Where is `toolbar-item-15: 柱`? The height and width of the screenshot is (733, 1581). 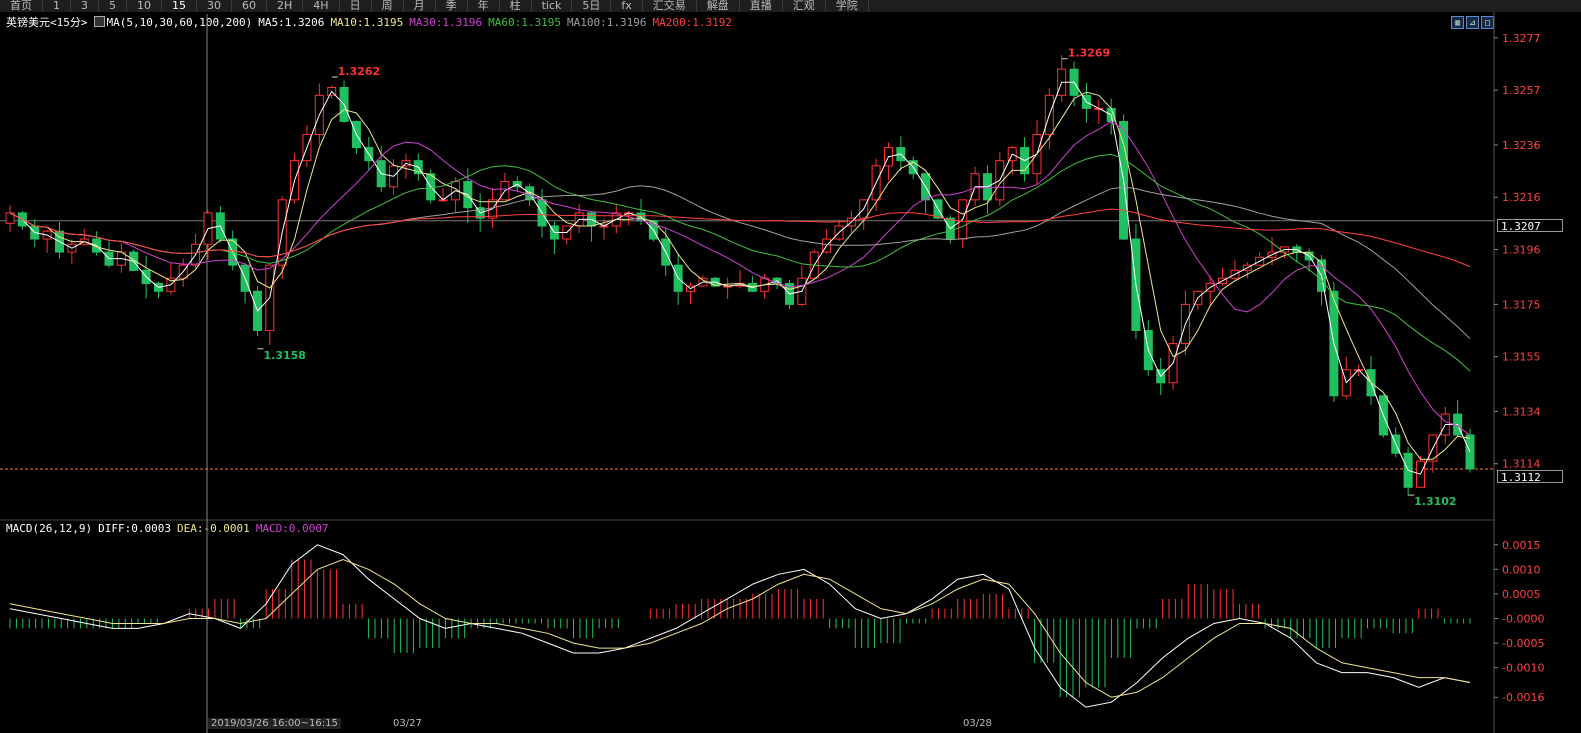 toolbar-item-15: 柱 is located at coordinates (516, 6).